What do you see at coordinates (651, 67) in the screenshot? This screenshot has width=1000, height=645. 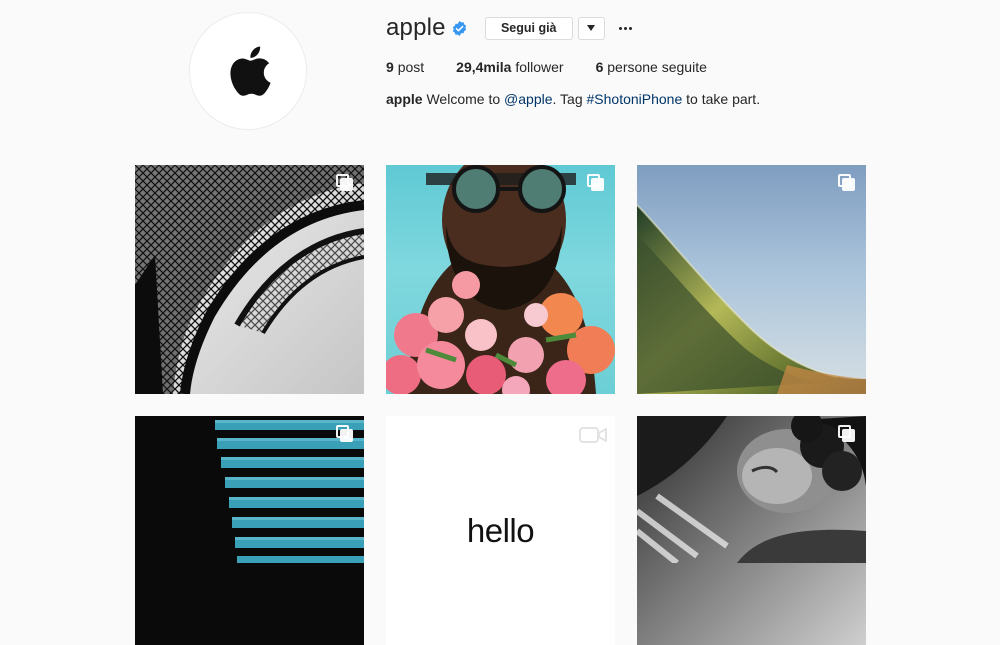 I see `following-count: 6 persone seguite` at bounding box center [651, 67].